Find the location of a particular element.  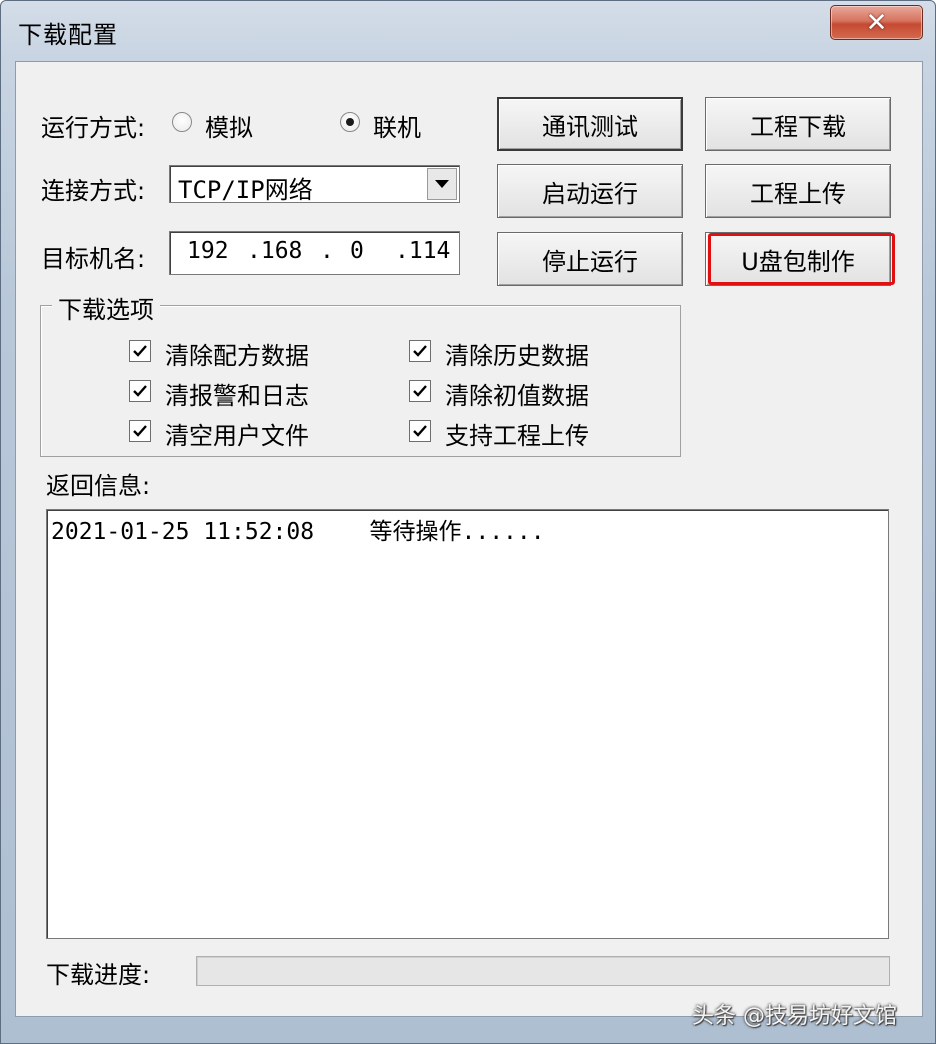

download-options-title: 下载选项 is located at coordinates (106, 307).